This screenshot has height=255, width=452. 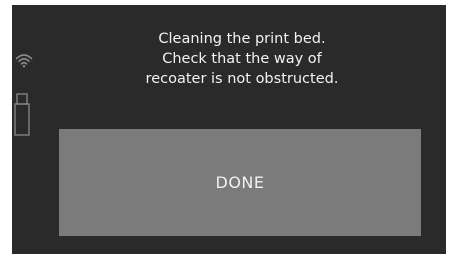 What do you see at coordinates (22, 114) in the screenshot?
I see `usb-drive-icon` at bounding box center [22, 114].